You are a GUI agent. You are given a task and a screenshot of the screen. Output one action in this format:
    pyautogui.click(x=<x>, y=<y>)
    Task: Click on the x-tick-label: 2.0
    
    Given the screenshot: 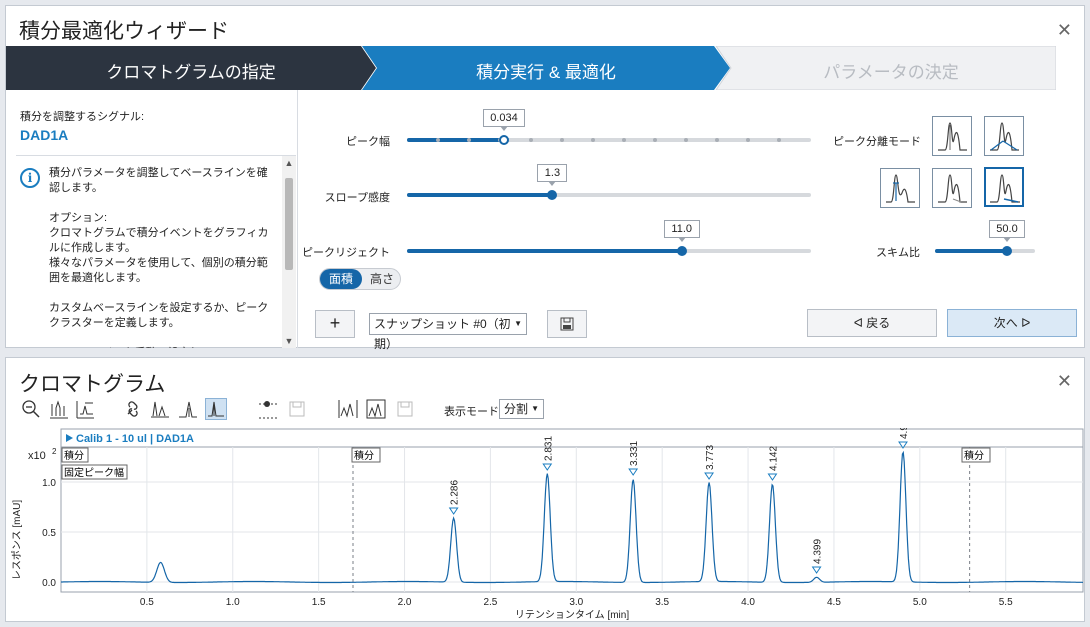 What is the action you would take?
    pyautogui.click(x=405, y=602)
    